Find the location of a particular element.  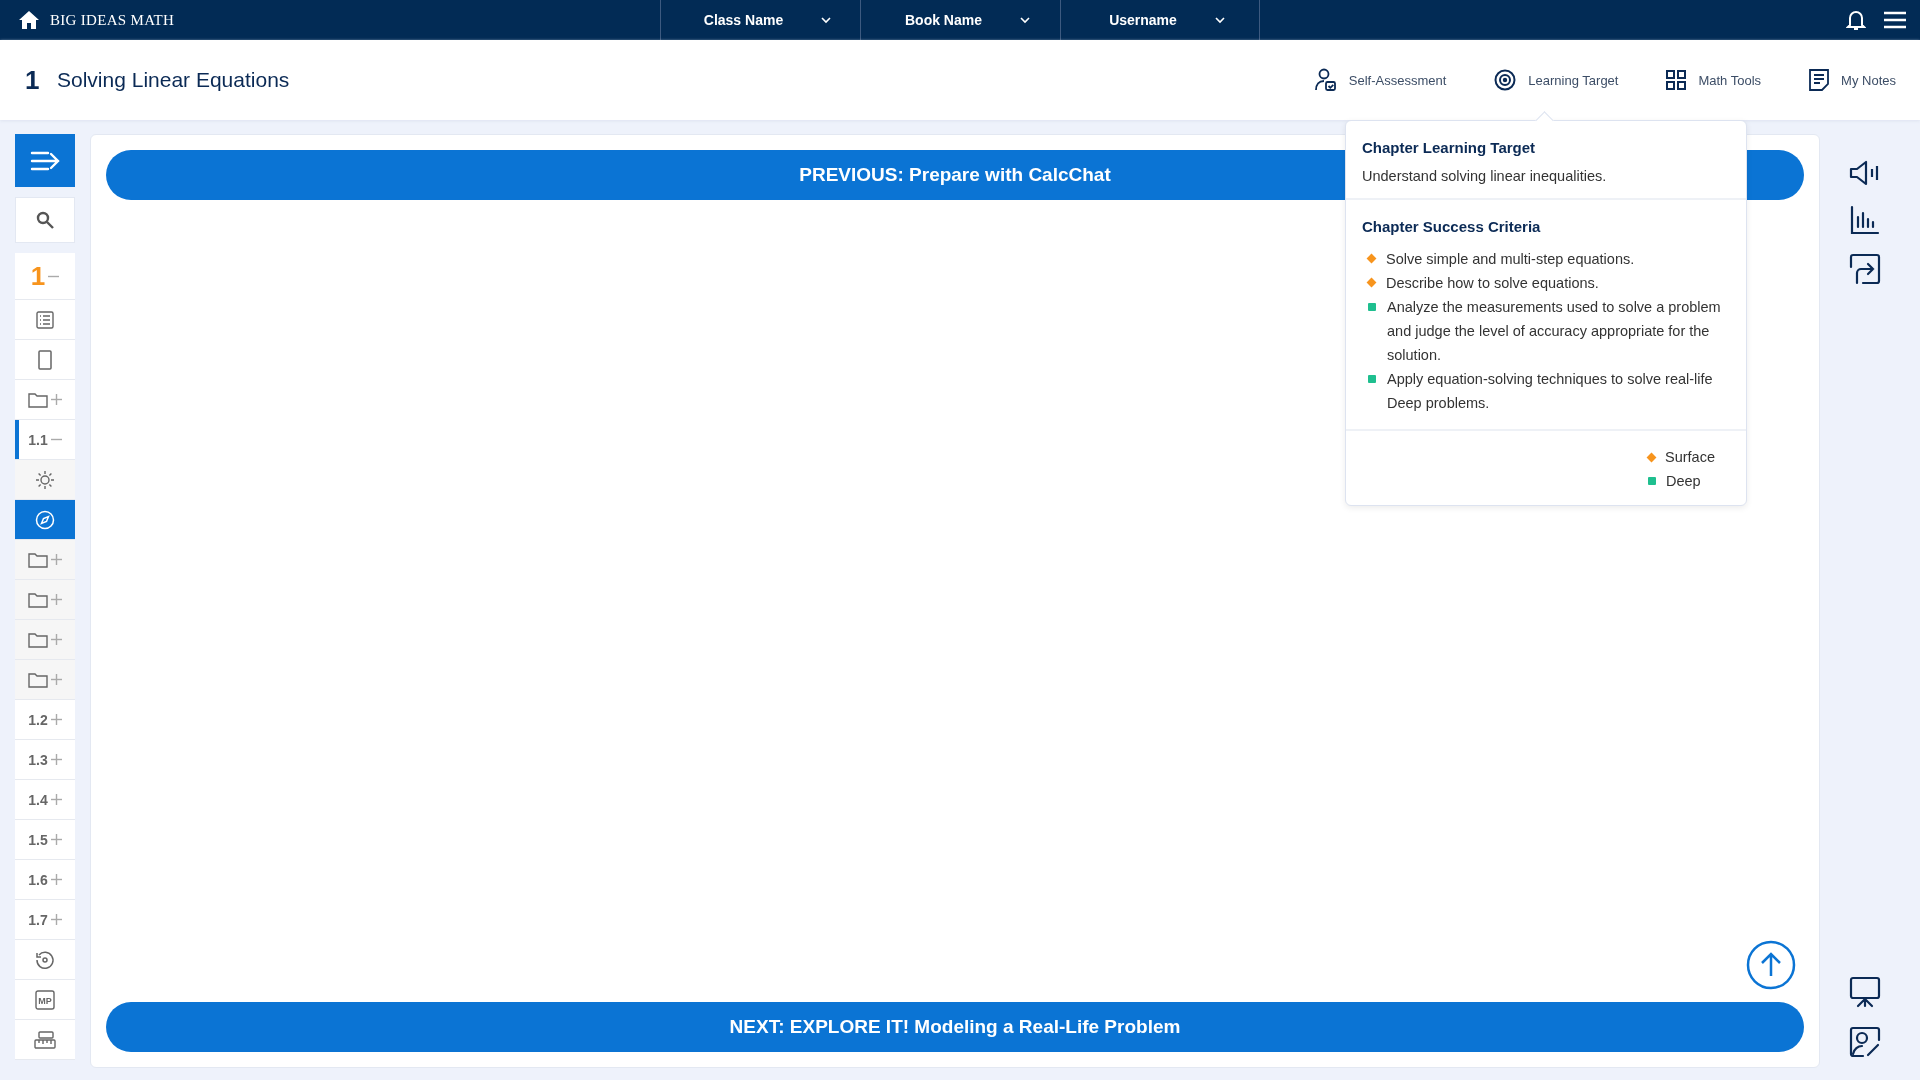

chapter-title: Solving Linear Equations is located at coordinates (173, 80).